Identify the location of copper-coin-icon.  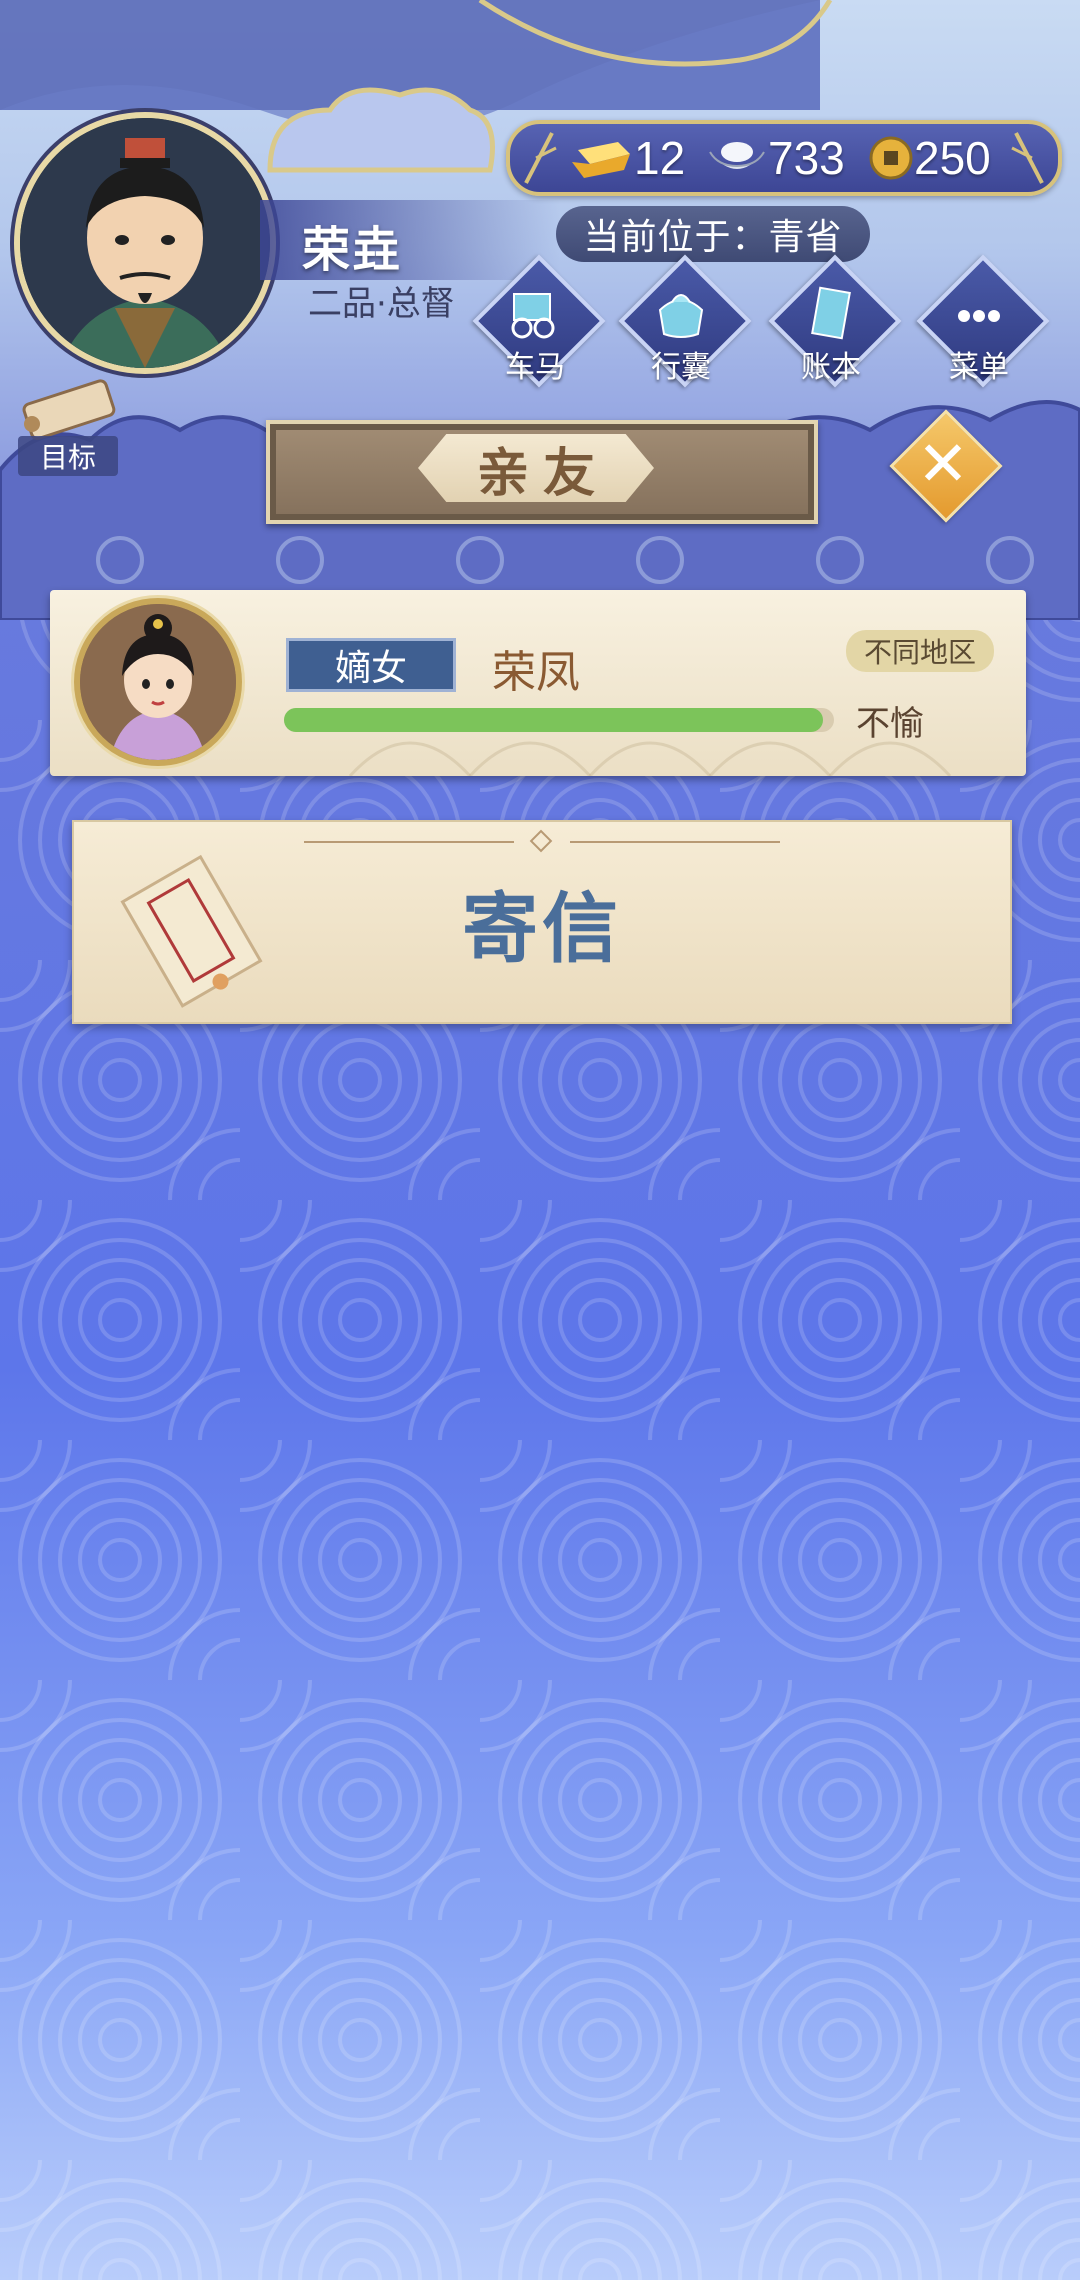
(891, 158).